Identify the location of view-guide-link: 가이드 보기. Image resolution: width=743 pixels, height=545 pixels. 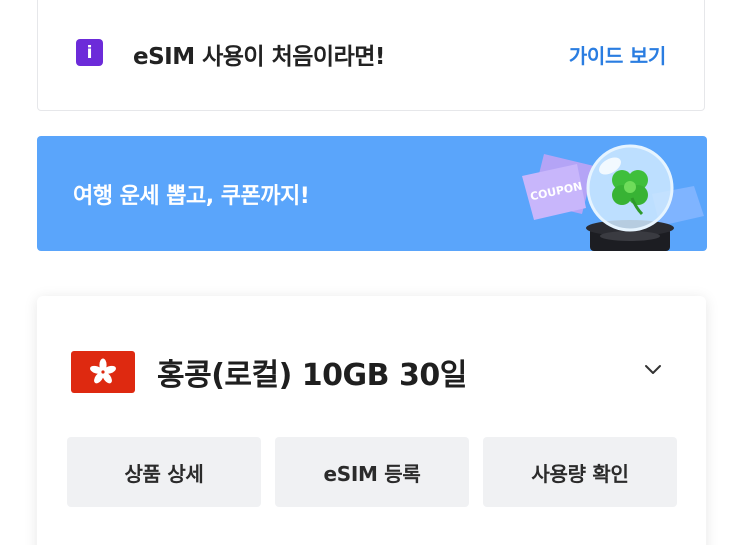
(617, 54).